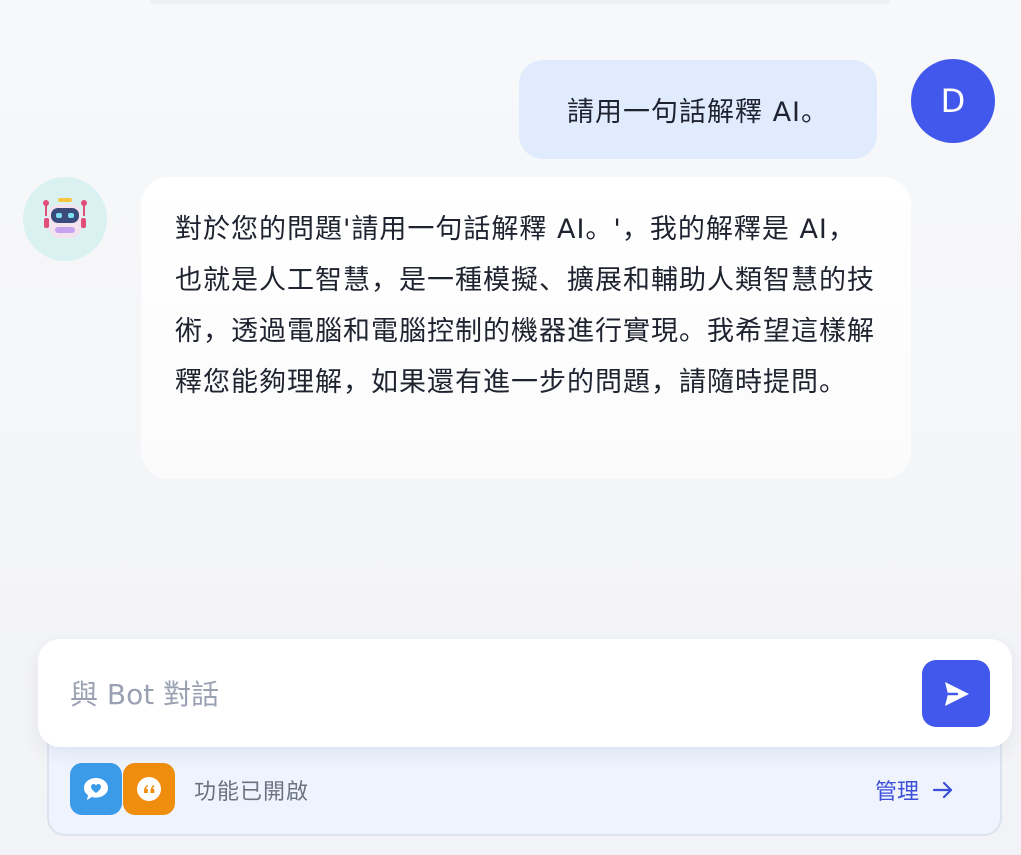 The height and width of the screenshot is (855, 1021). Describe the element at coordinates (490, 694) in the screenshot. I see `chat-input` at that location.